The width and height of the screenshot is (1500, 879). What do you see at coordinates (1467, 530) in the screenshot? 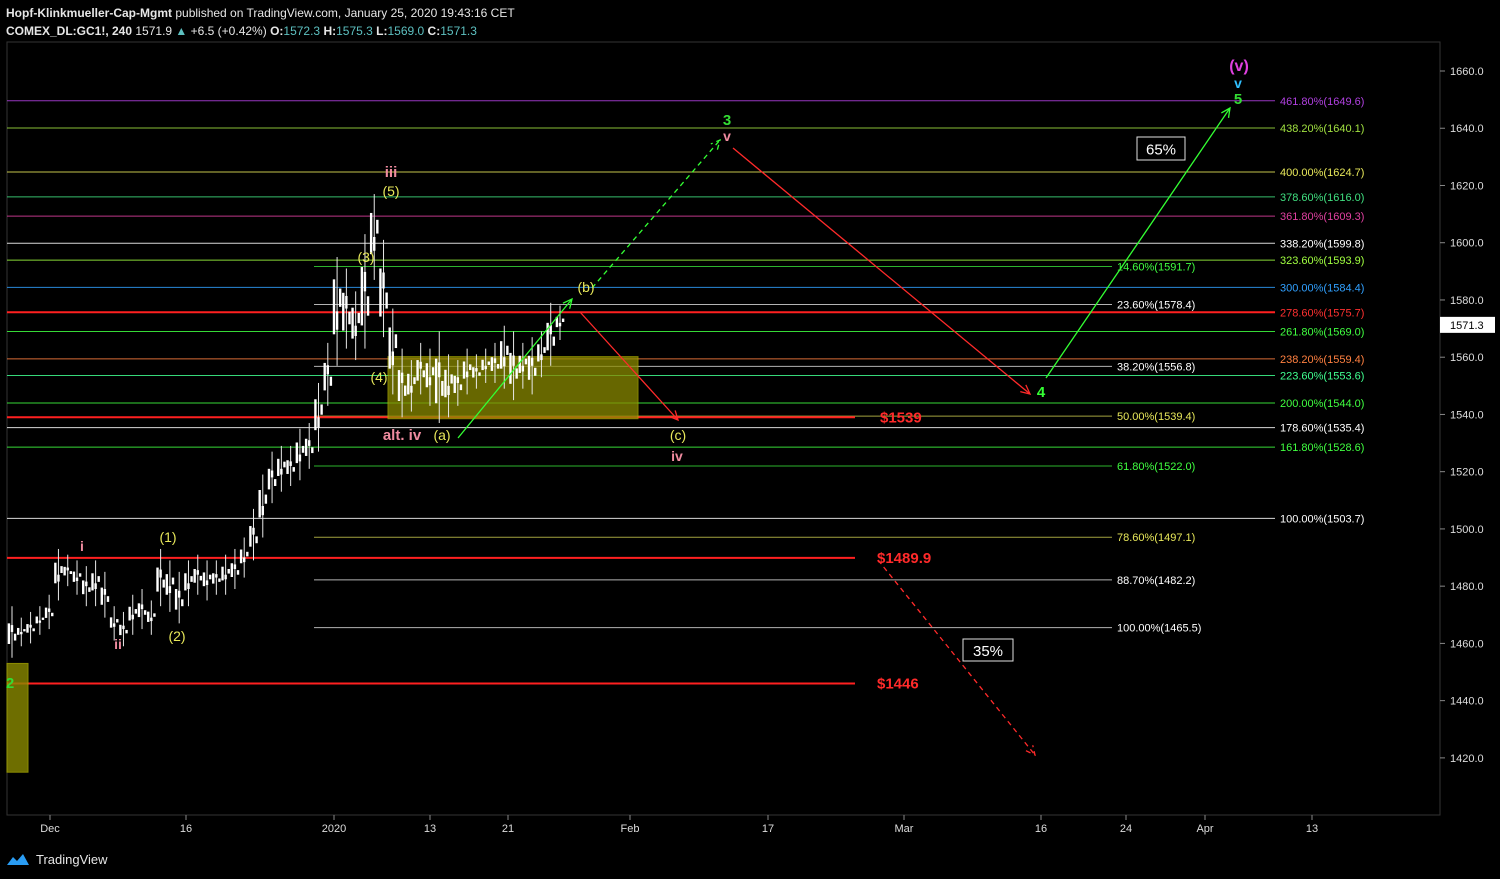
I see `y-tick-label: 1500.0` at bounding box center [1467, 530].